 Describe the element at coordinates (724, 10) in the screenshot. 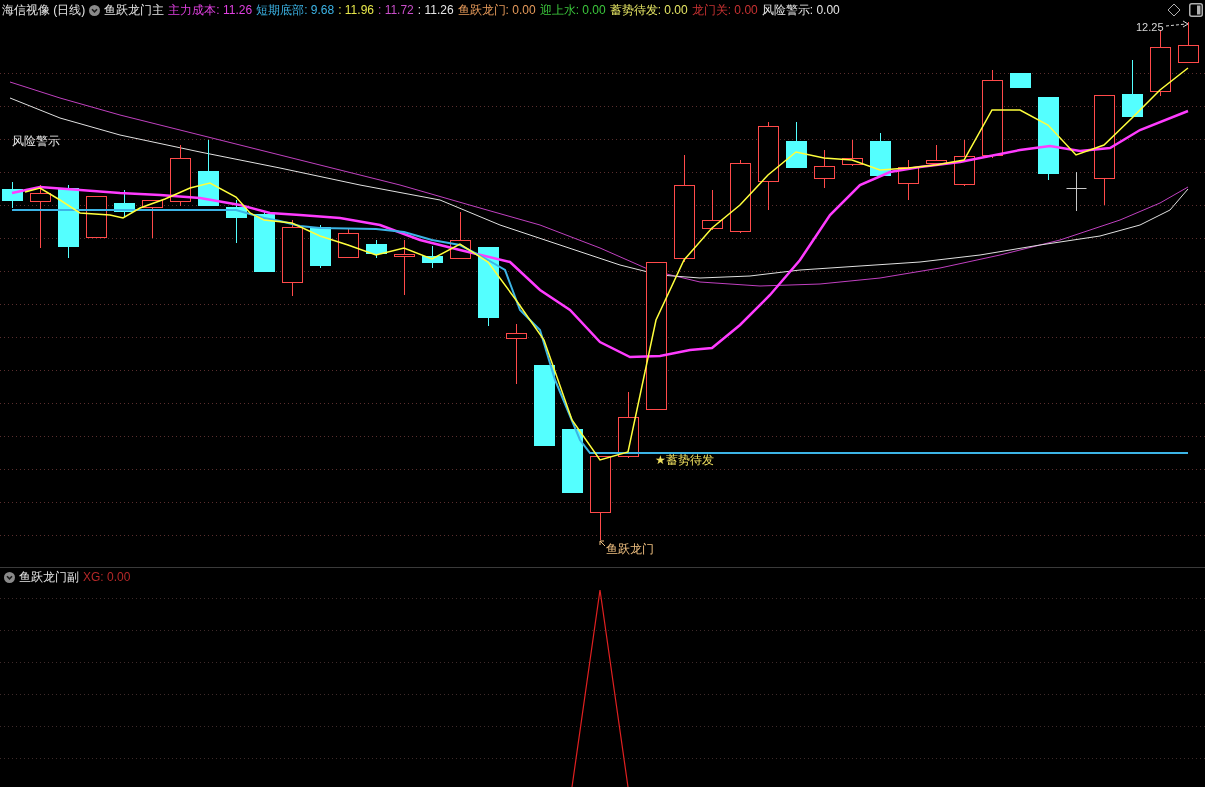

I see `indicator-value: 龙门关: 0.00` at that location.